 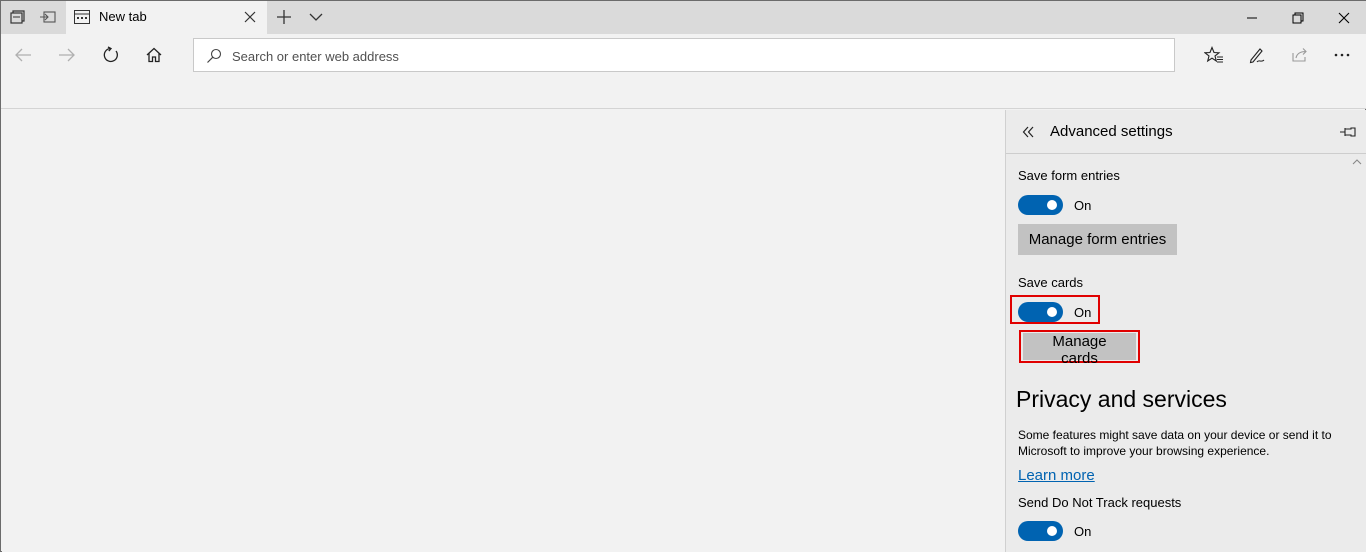 I want to click on pin-icon, so click(x=1348, y=132).